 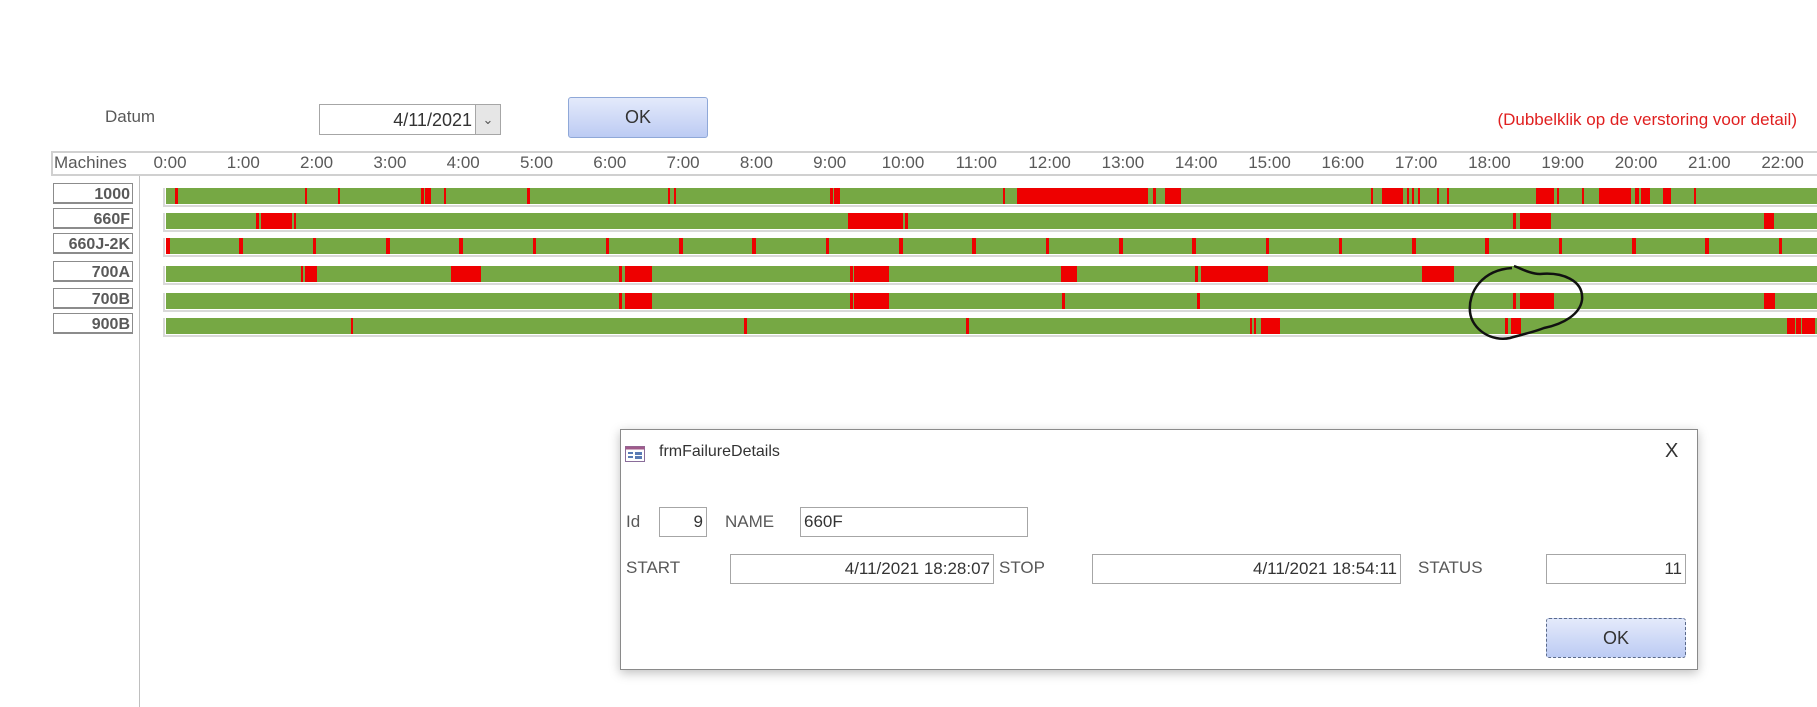 What do you see at coordinates (1246, 569) in the screenshot?
I see `stop-field: 4/11/2021 18:54:11` at bounding box center [1246, 569].